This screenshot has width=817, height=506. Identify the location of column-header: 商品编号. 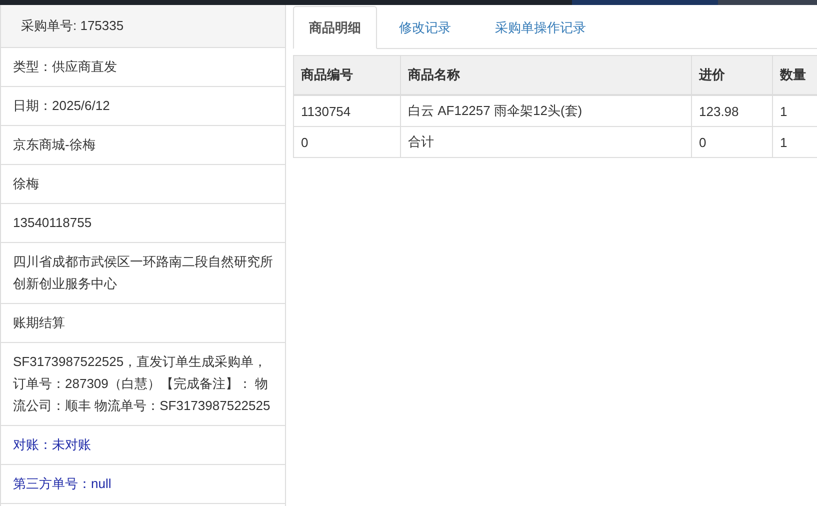
(347, 75).